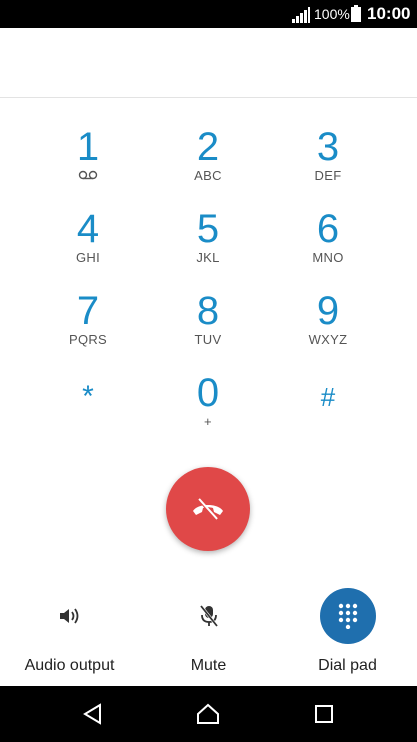  Describe the element at coordinates (88, 396) in the screenshot. I see `key-digit: *` at that location.